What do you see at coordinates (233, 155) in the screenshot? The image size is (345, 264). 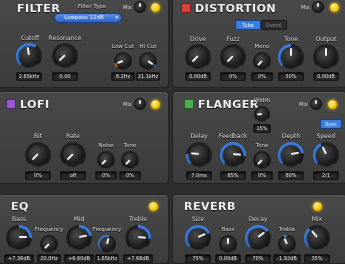 I see `flanger-feedback-knob` at bounding box center [233, 155].